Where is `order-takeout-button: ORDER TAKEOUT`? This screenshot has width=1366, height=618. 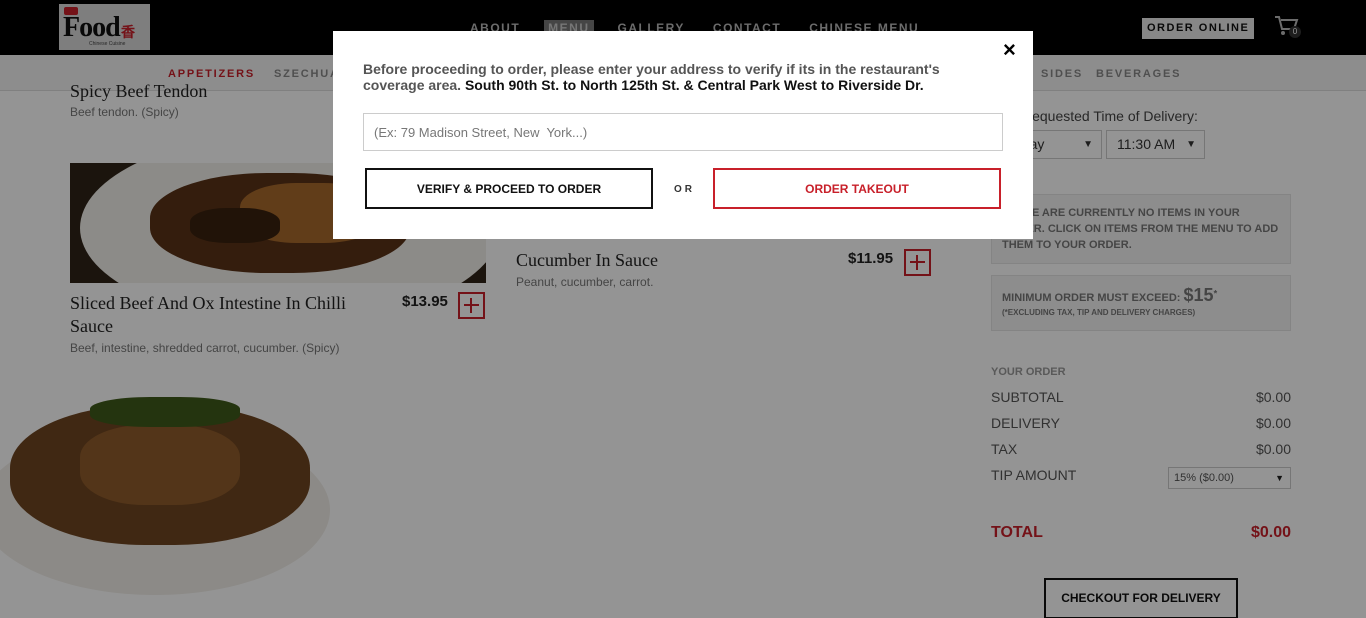
order-takeout-button: ORDER TAKEOUT is located at coordinates (857, 188).